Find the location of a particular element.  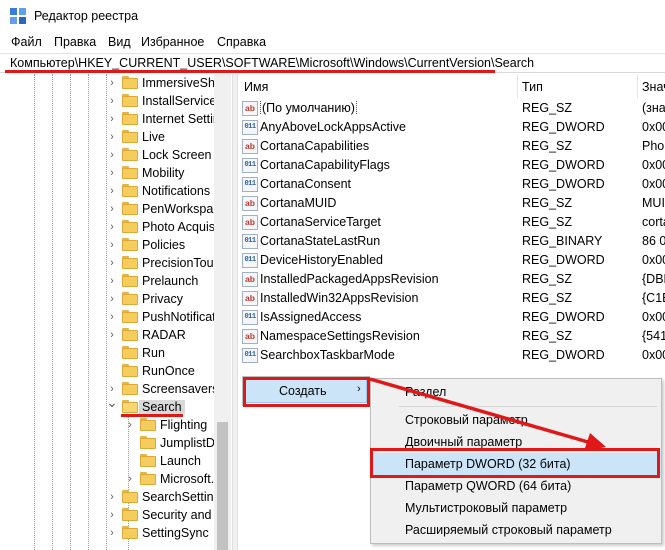

value-name: InstalledWin32AppsRevision is located at coordinates (339, 298).